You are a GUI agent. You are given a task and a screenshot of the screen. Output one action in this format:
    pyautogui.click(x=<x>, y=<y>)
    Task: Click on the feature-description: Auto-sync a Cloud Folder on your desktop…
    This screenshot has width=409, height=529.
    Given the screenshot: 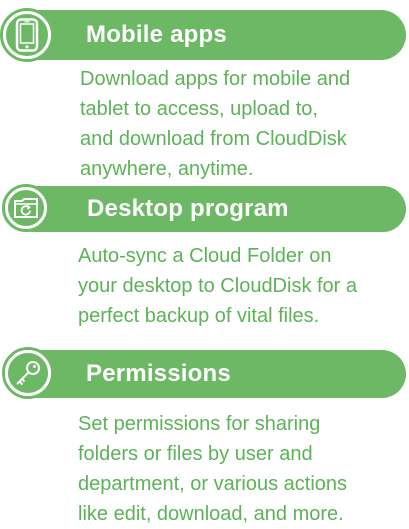 What is the action you would take?
    pyautogui.click(x=240, y=286)
    